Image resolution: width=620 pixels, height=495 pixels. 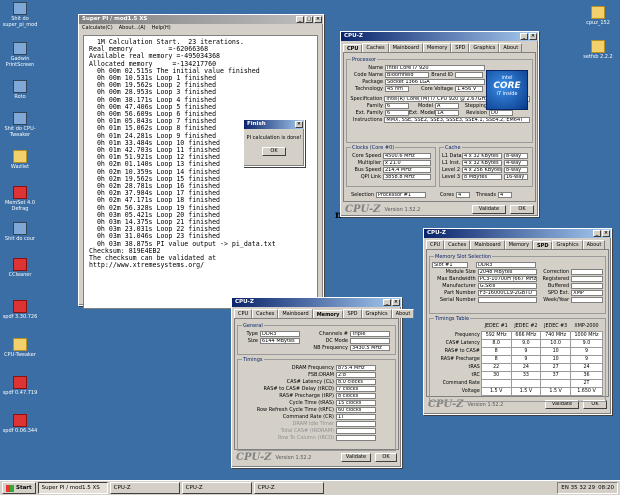 I want to click on desktop-icon: Shit do CPU-Tweaker, so click(x=20, y=125).